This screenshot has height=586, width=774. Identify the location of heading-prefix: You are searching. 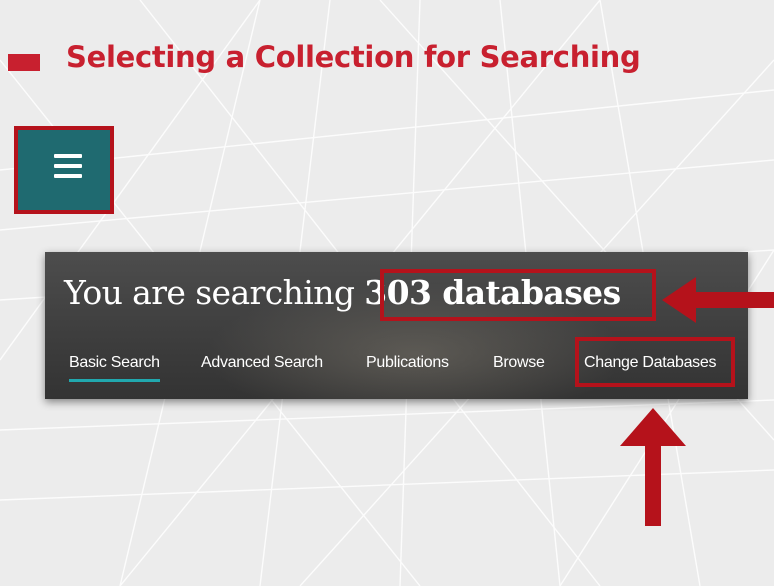
(209, 292).